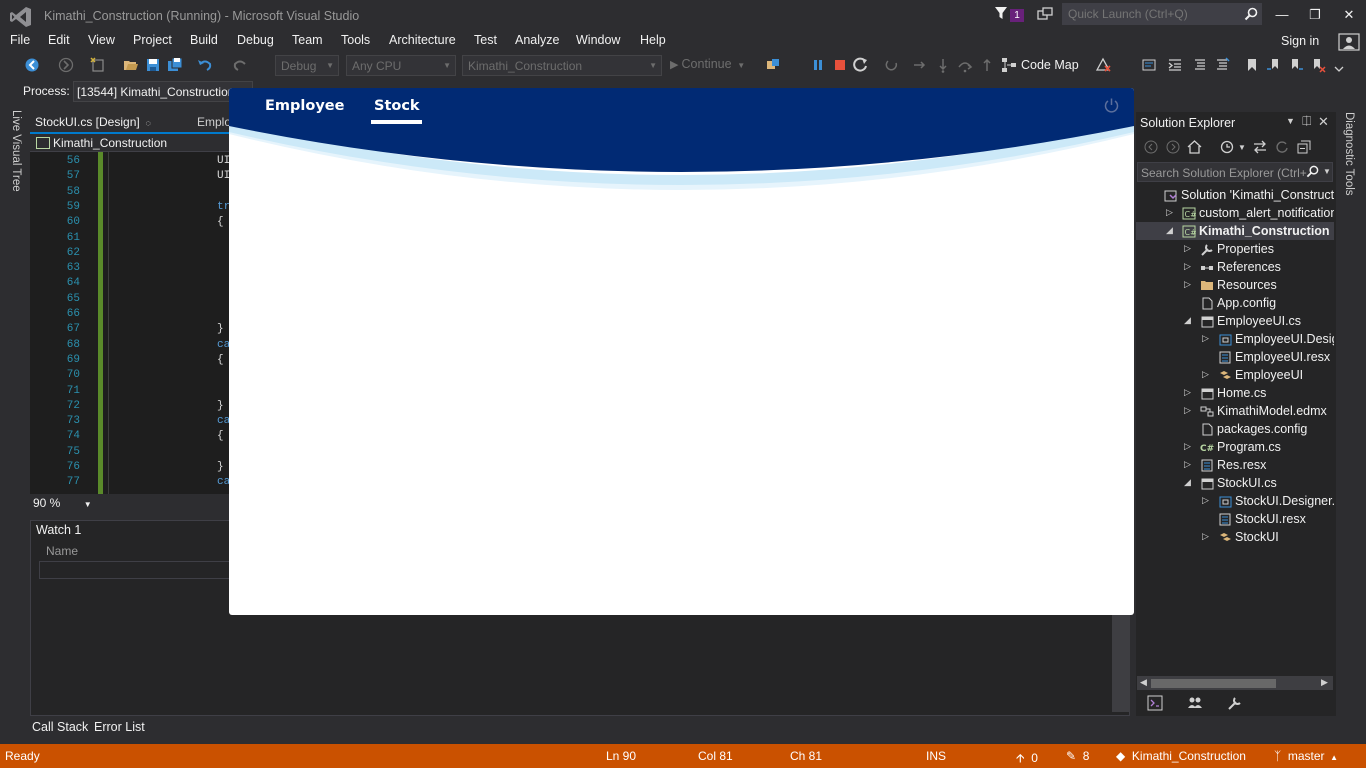 This screenshot has height=768, width=1366. I want to click on solution-tree-item: Solution 'Kimathi_Construction, so click(1235, 195).